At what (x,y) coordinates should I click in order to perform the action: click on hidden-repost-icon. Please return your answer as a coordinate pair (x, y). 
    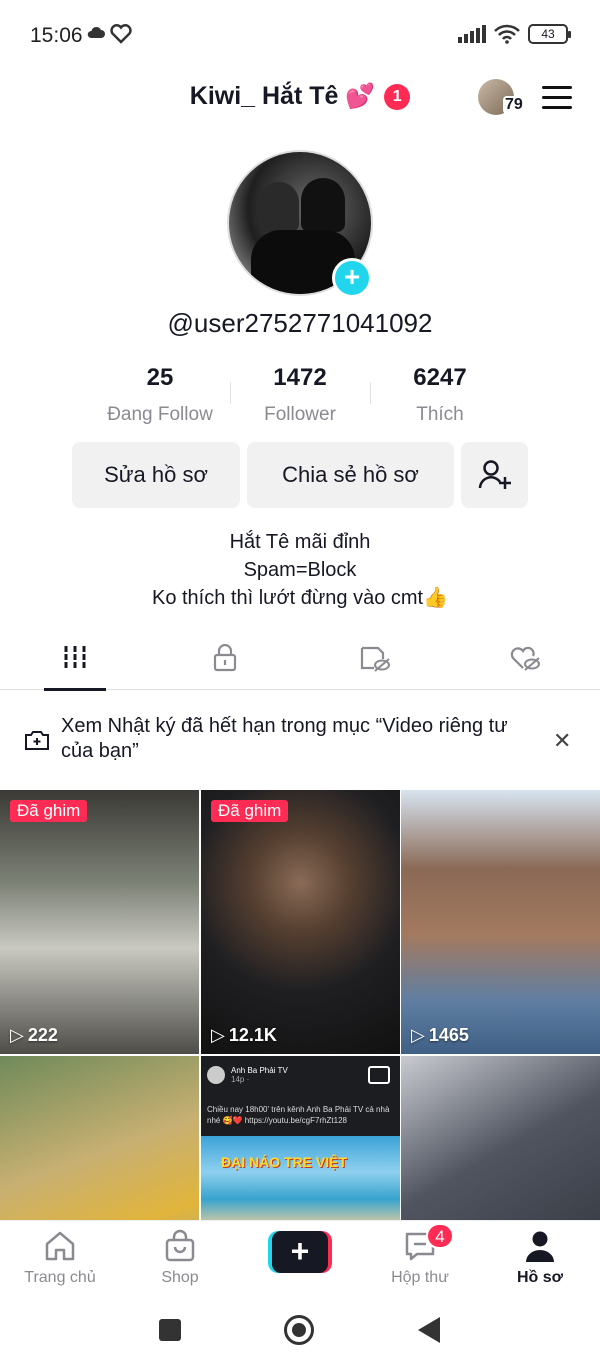
    Looking at the image, I should click on (375, 659).